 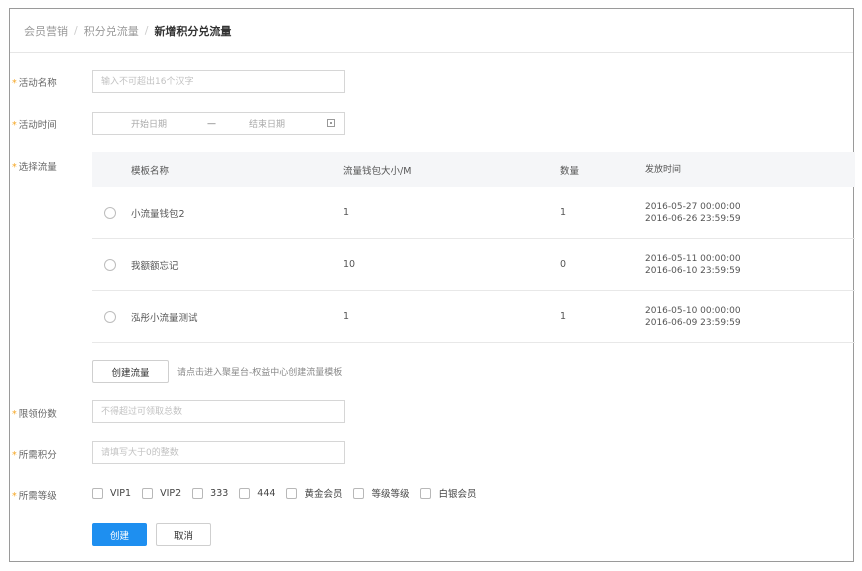 I want to click on activity-time-label: * 活动时间, so click(x=34, y=124).